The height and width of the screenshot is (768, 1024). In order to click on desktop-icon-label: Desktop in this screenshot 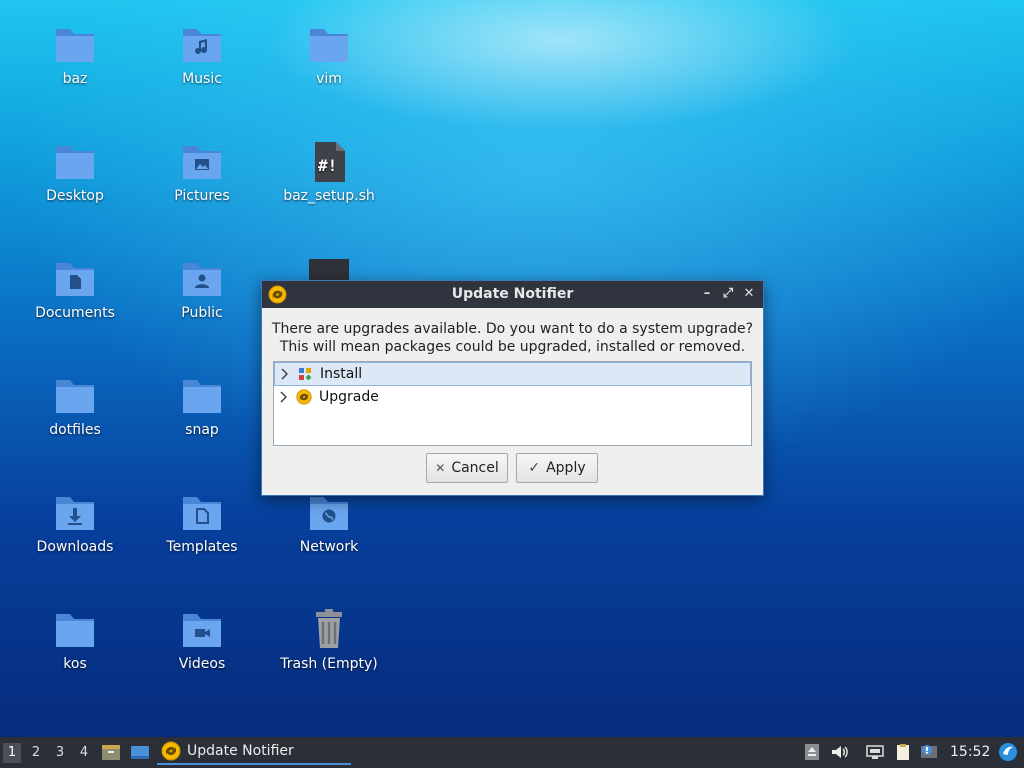, I will do `click(75, 196)`.